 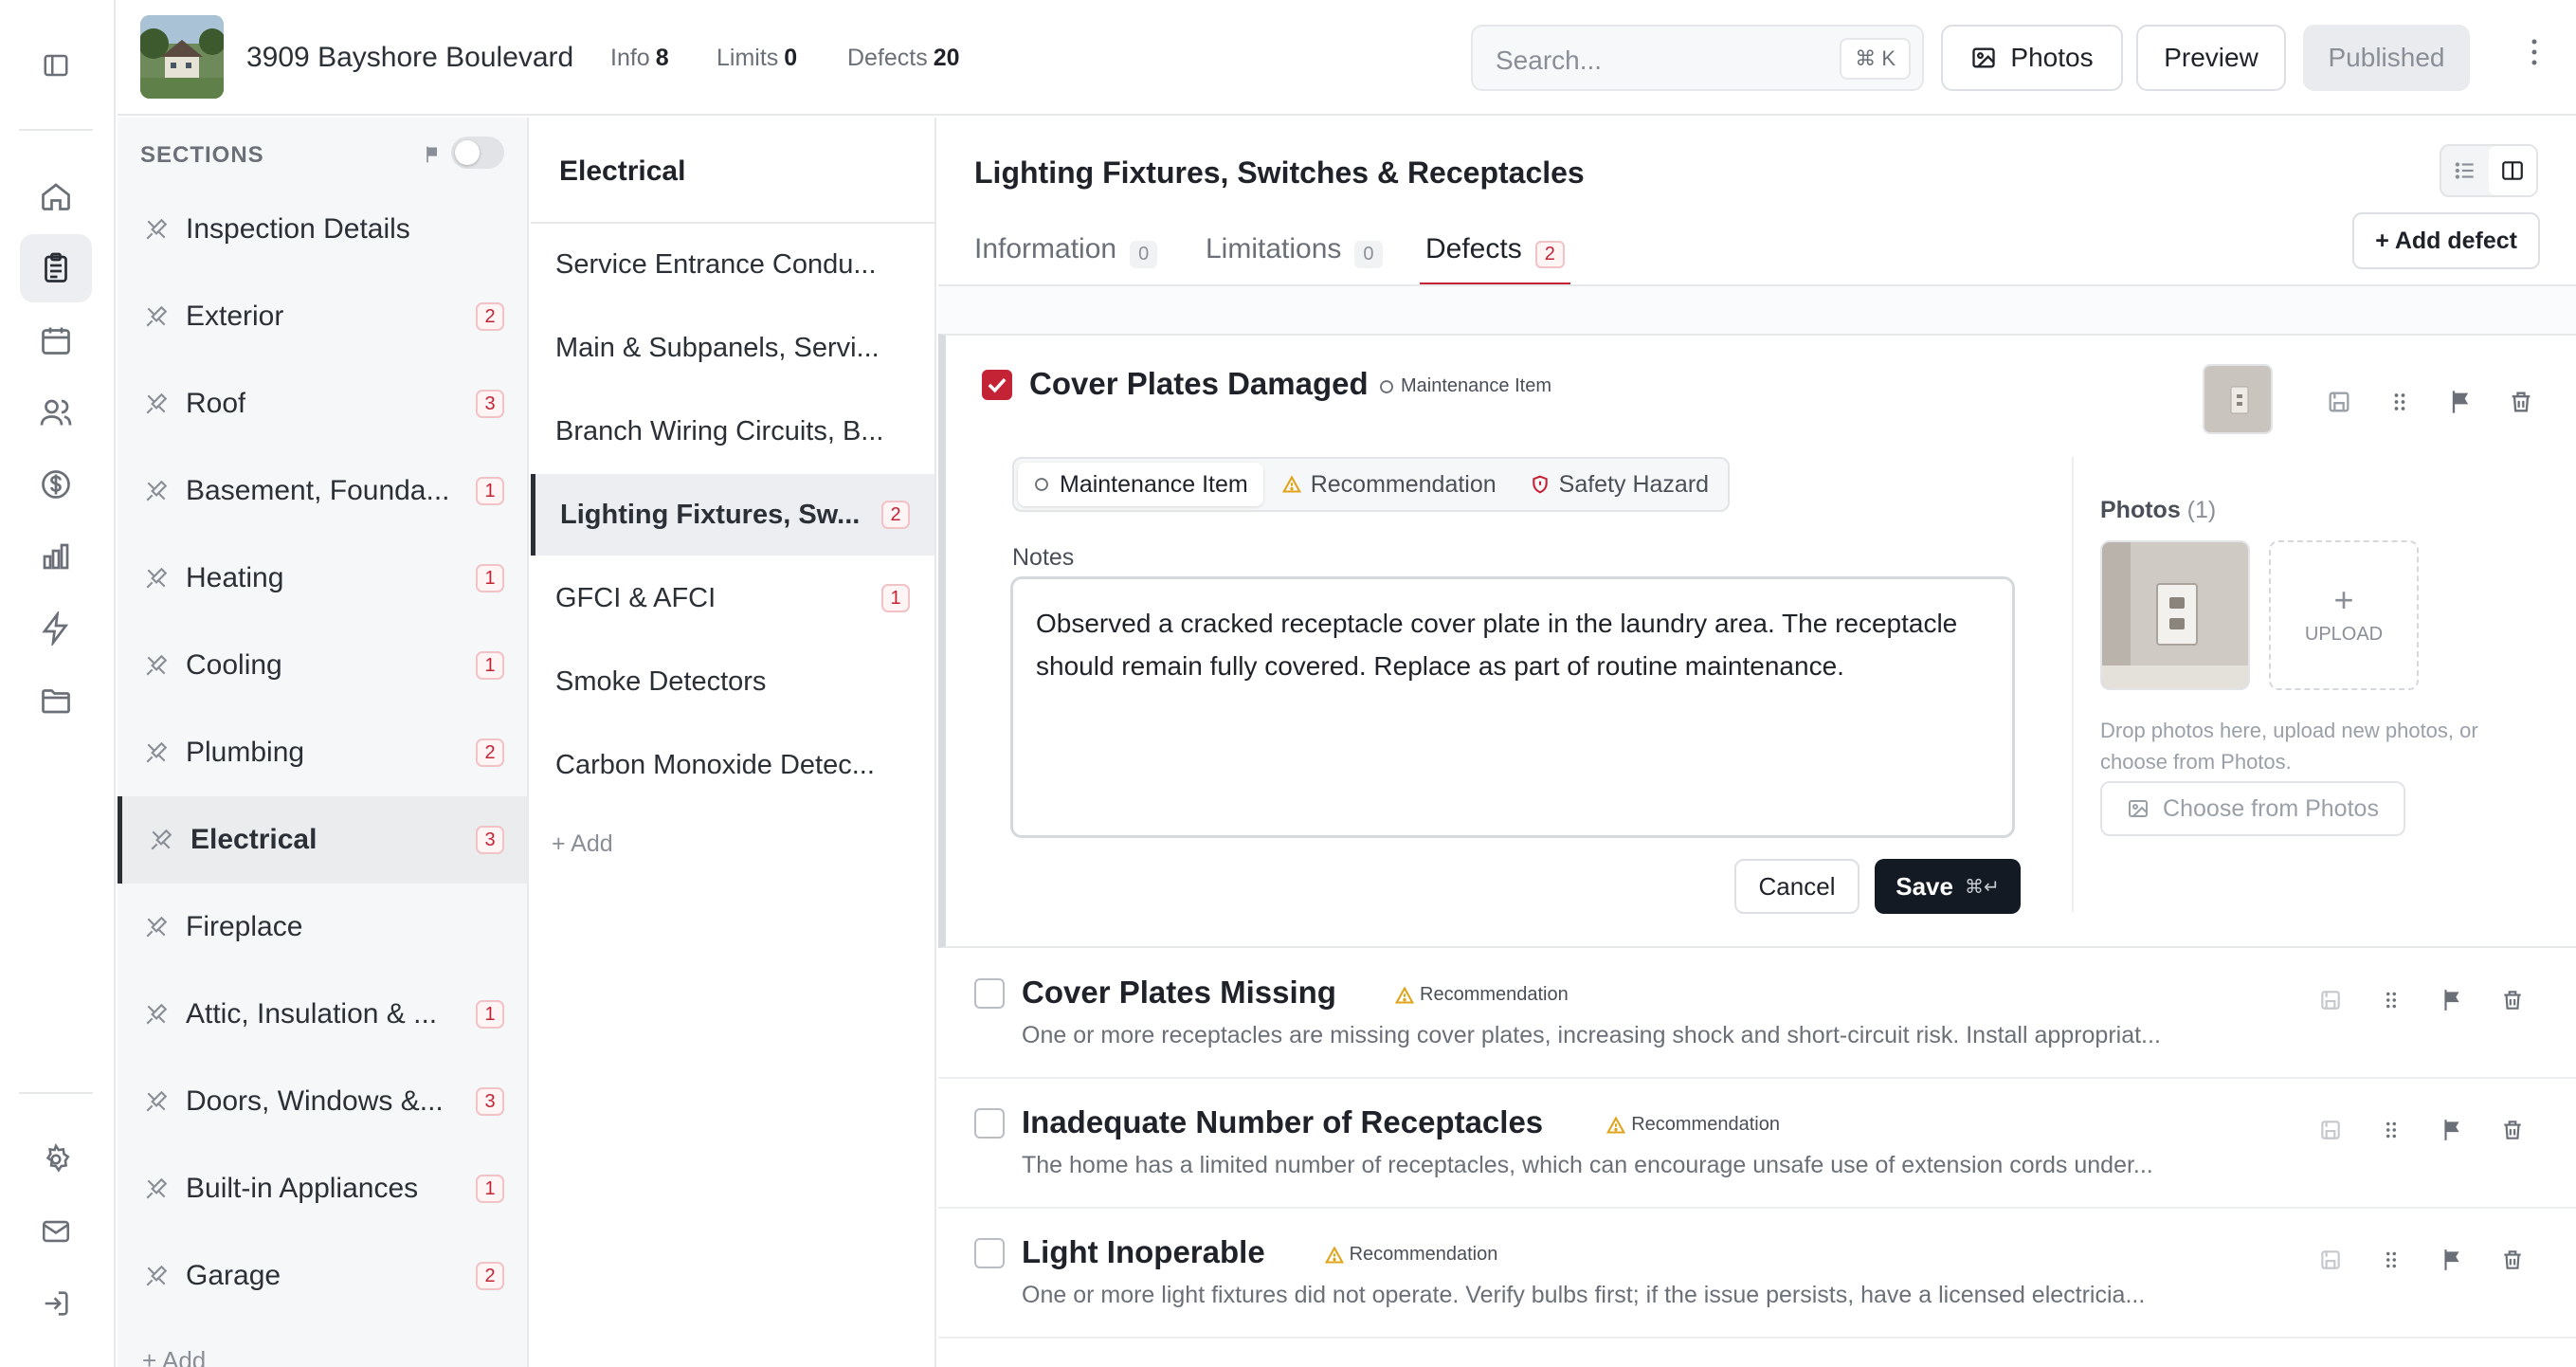 What do you see at coordinates (1697, 58) in the screenshot?
I see `search-input: Search... ⌘ K` at bounding box center [1697, 58].